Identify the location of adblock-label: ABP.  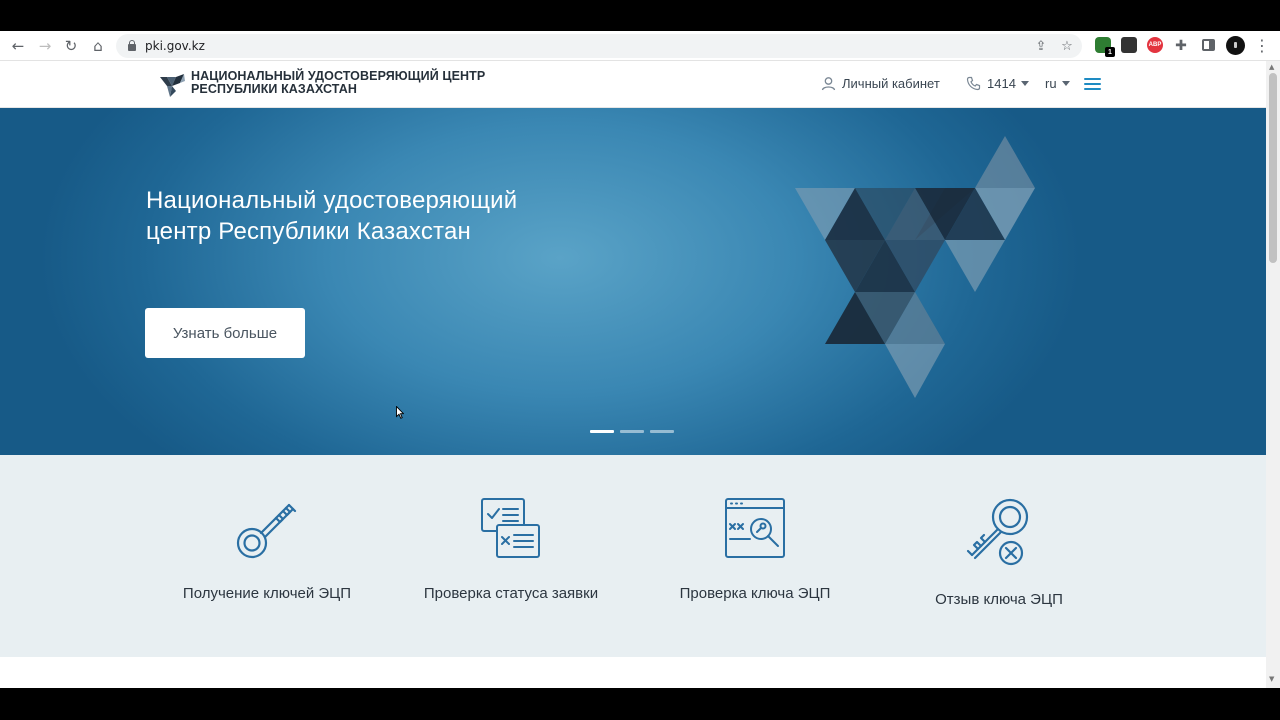
(1155, 45).